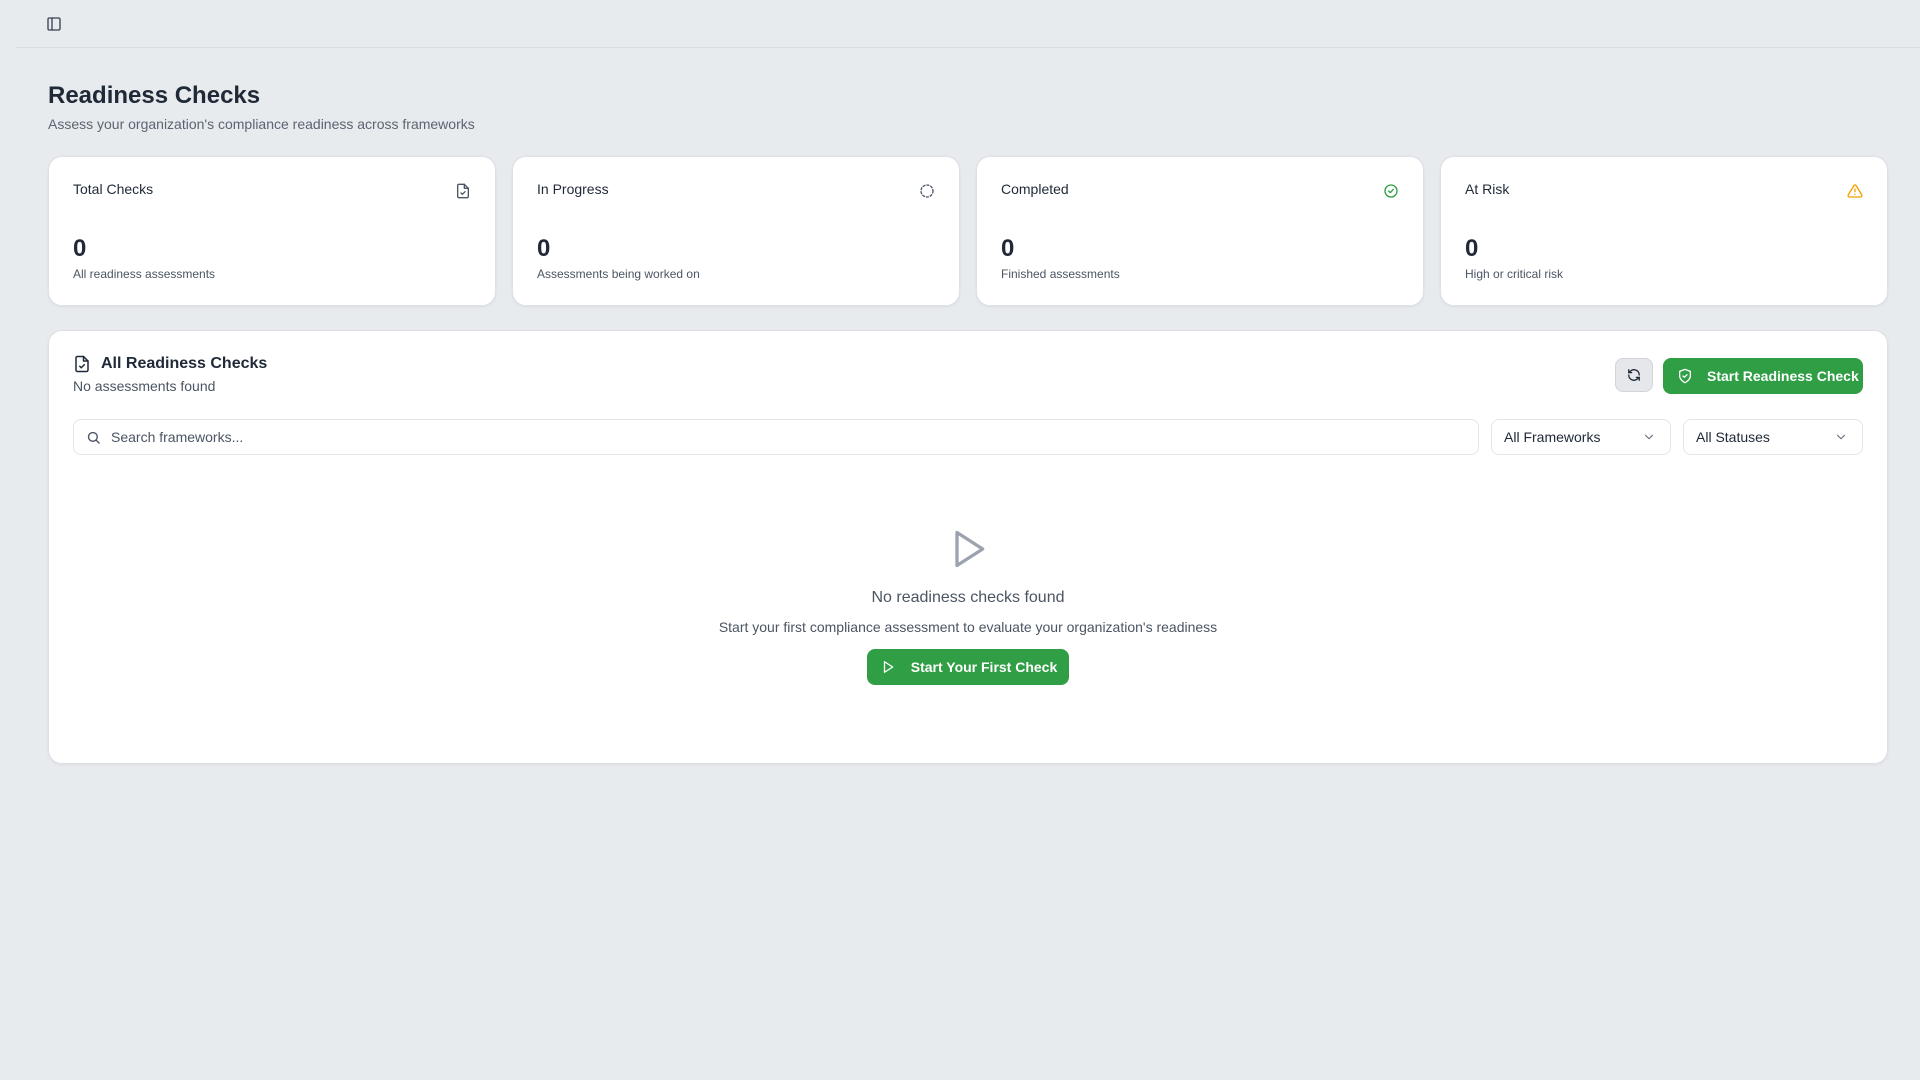 Image resolution: width=1920 pixels, height=1080 pixels. I want to click on empty-state-title: No readiness checks found, so click(968, 597).